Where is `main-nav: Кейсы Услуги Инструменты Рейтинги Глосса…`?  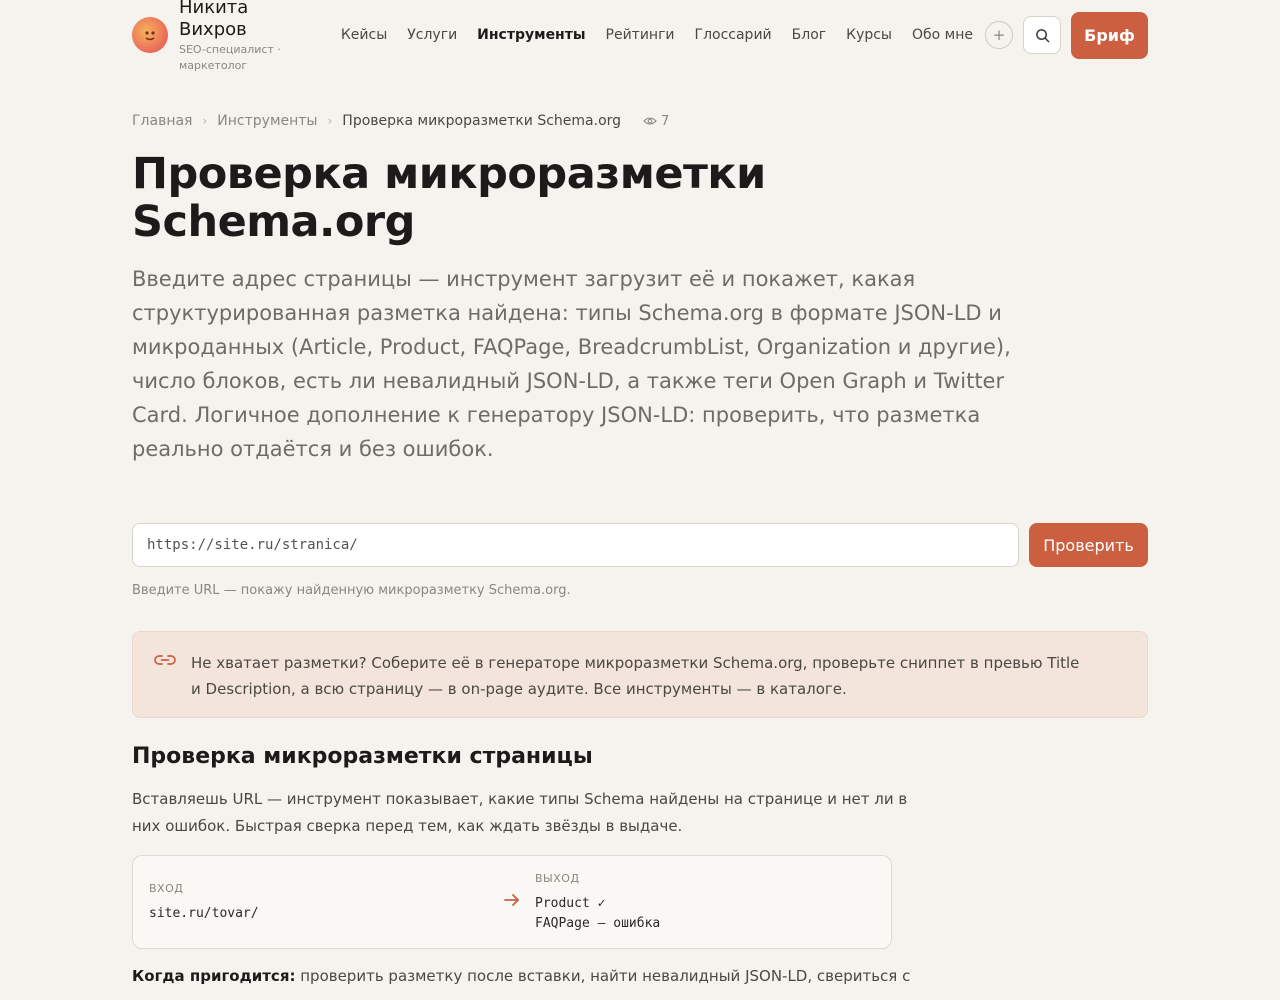
main-nav: Кейсы Услуги Инструменты Рейтинги Глосса… is located at coordinates (677, 35).